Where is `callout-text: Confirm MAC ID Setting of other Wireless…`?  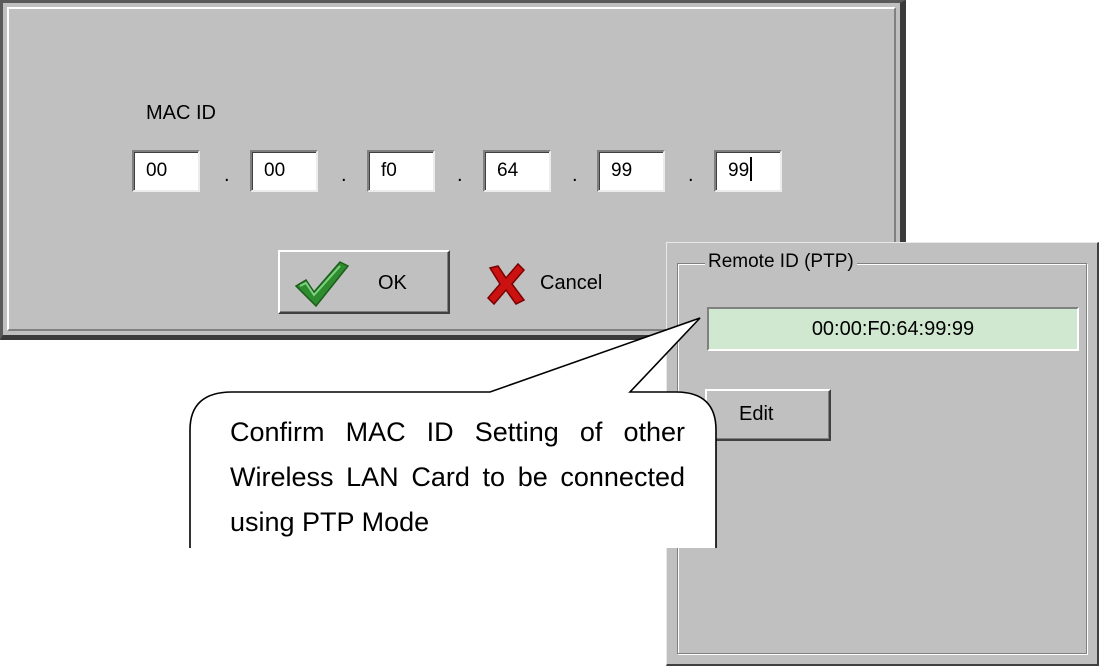 callout-text: Confirm MAC ID Setting of other Wireless… is located at coordinates (457, 477).